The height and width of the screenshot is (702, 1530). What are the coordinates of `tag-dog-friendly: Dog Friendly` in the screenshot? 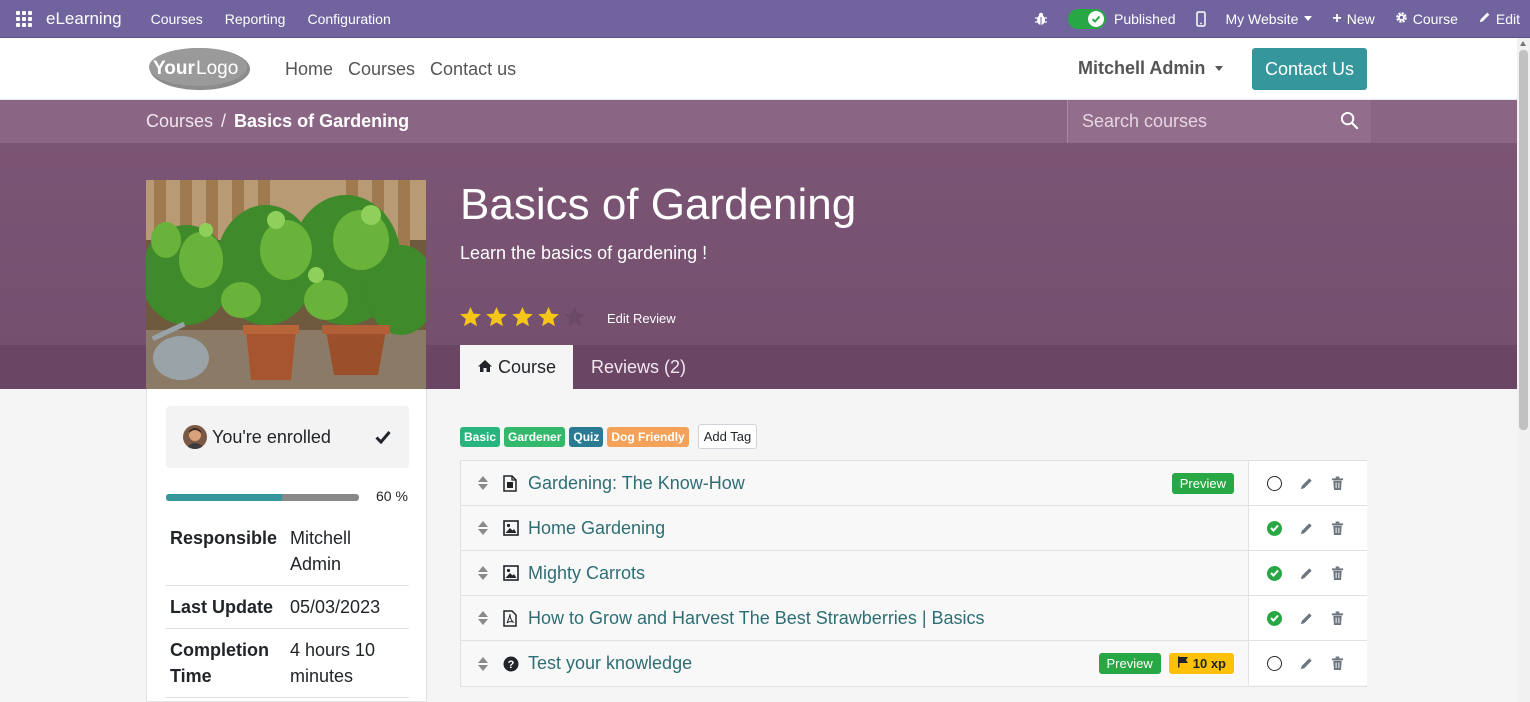 It's located at (648, 436).